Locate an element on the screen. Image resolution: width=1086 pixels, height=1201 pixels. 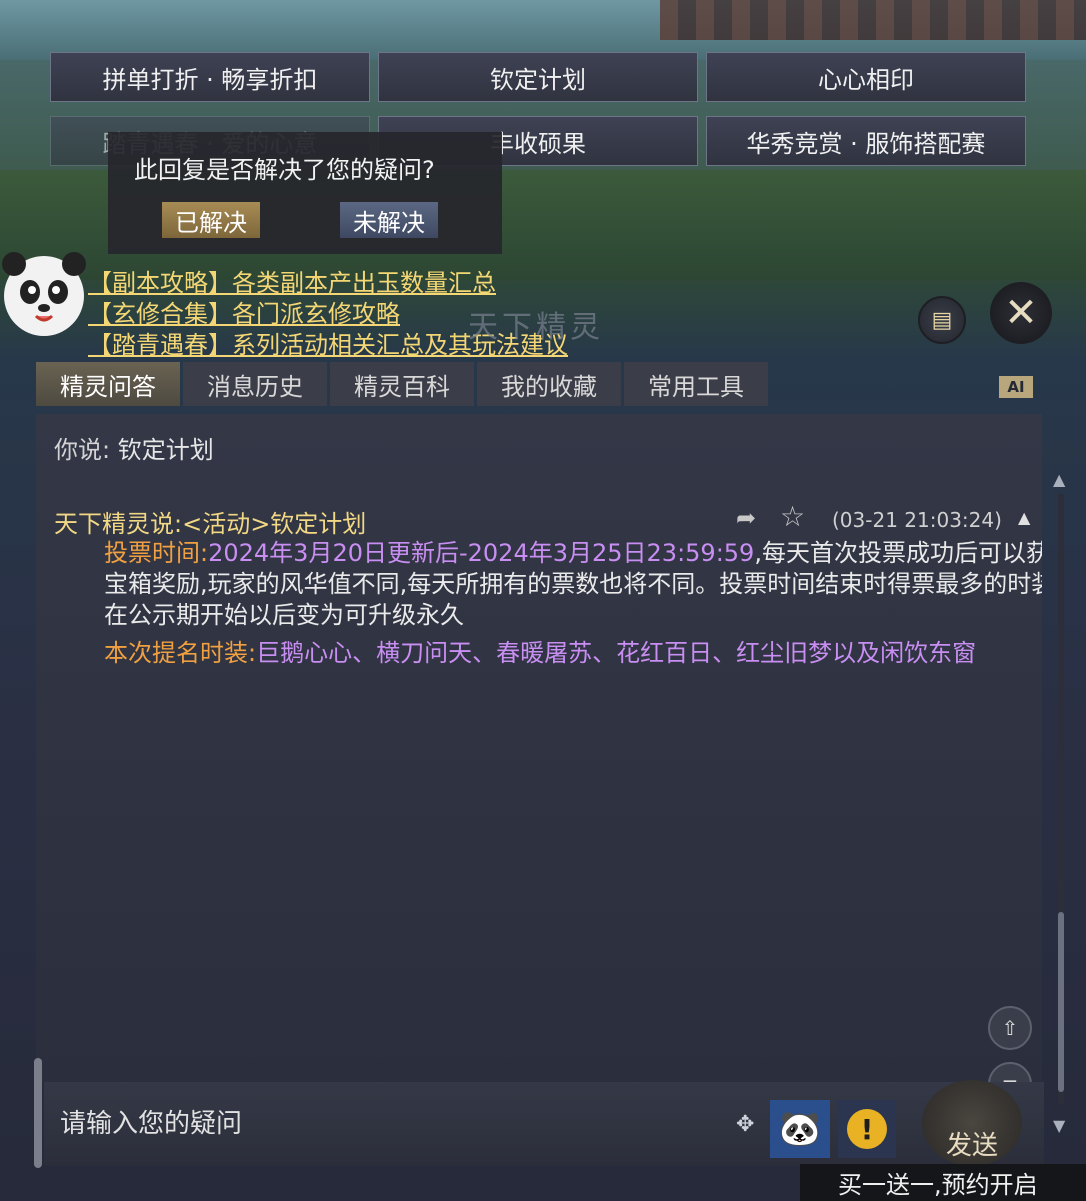
vote-range: 2024年3月20日更新后-2024年3月25日23:59:59 is located at coordinates (481, 553).